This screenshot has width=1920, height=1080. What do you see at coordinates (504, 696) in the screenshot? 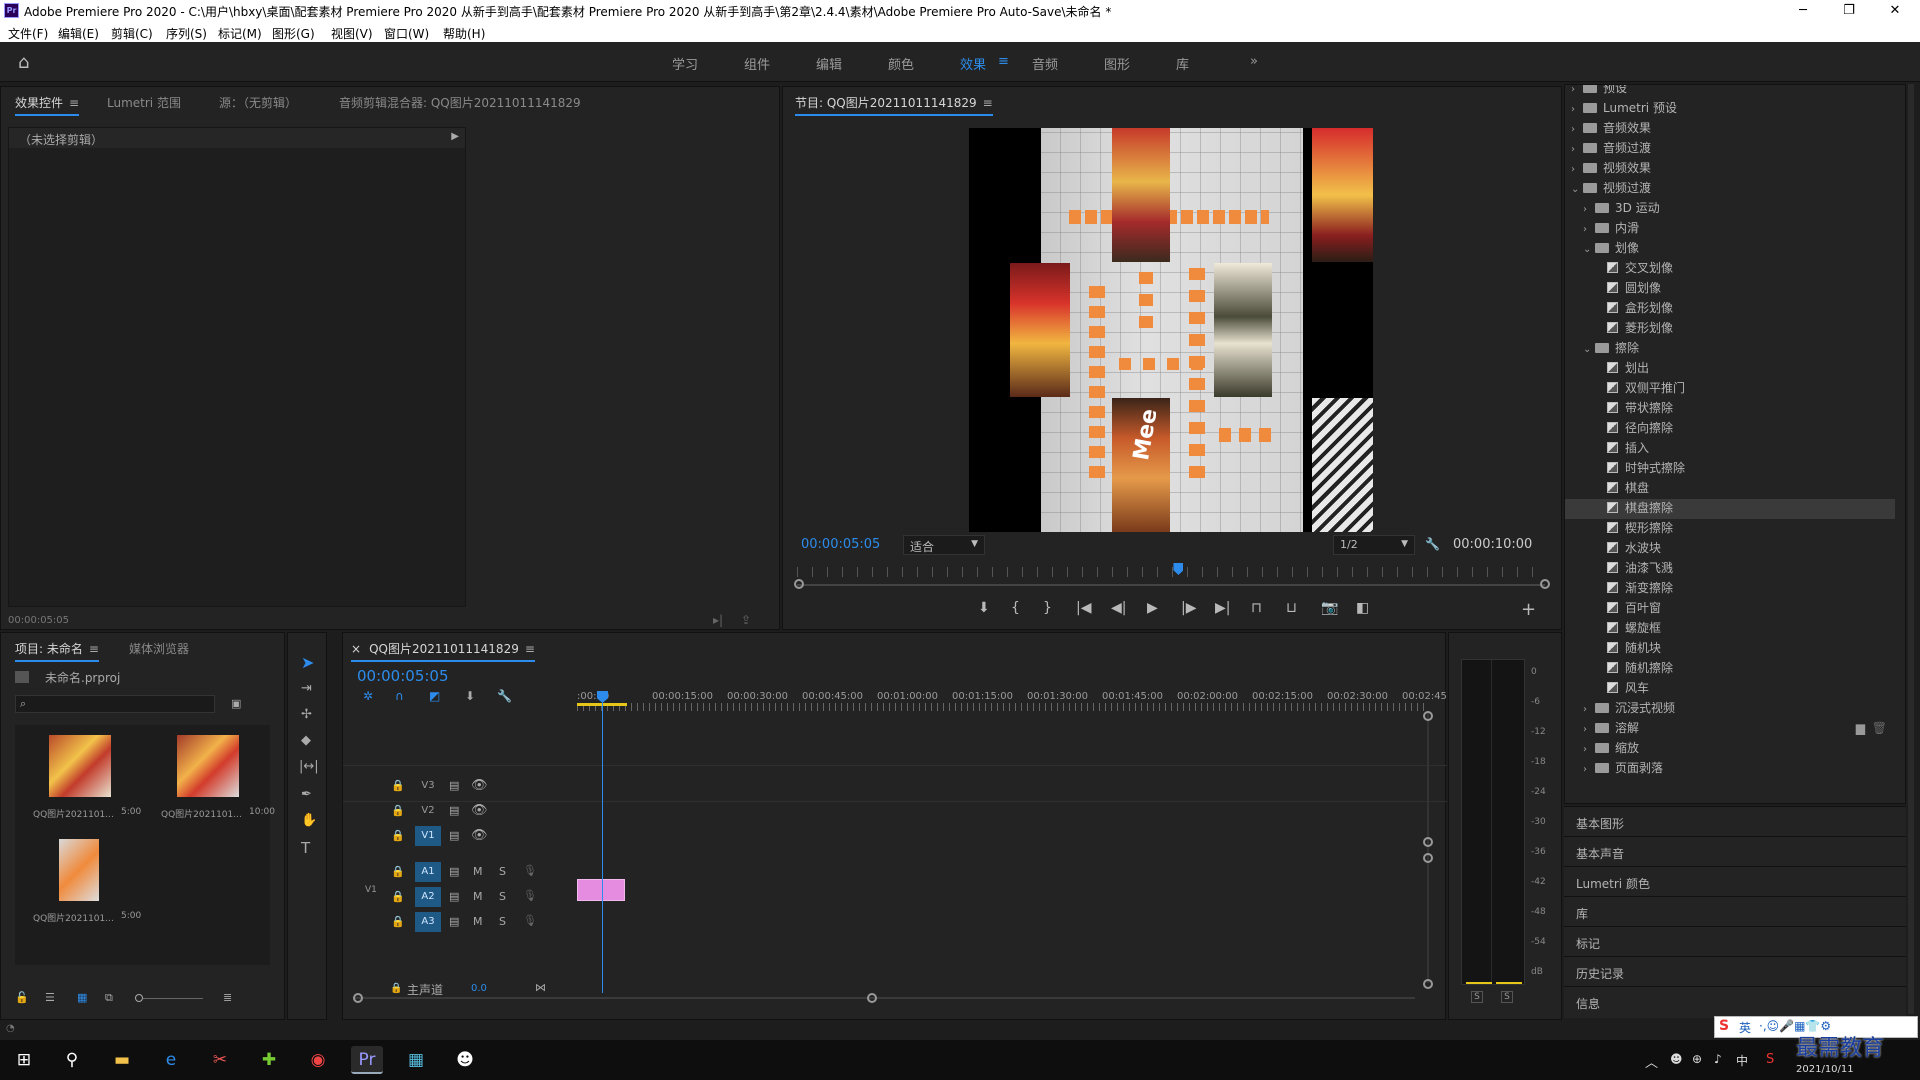
I see `timeline-settings-icon: 🔧` at bounding box center [504, 696].